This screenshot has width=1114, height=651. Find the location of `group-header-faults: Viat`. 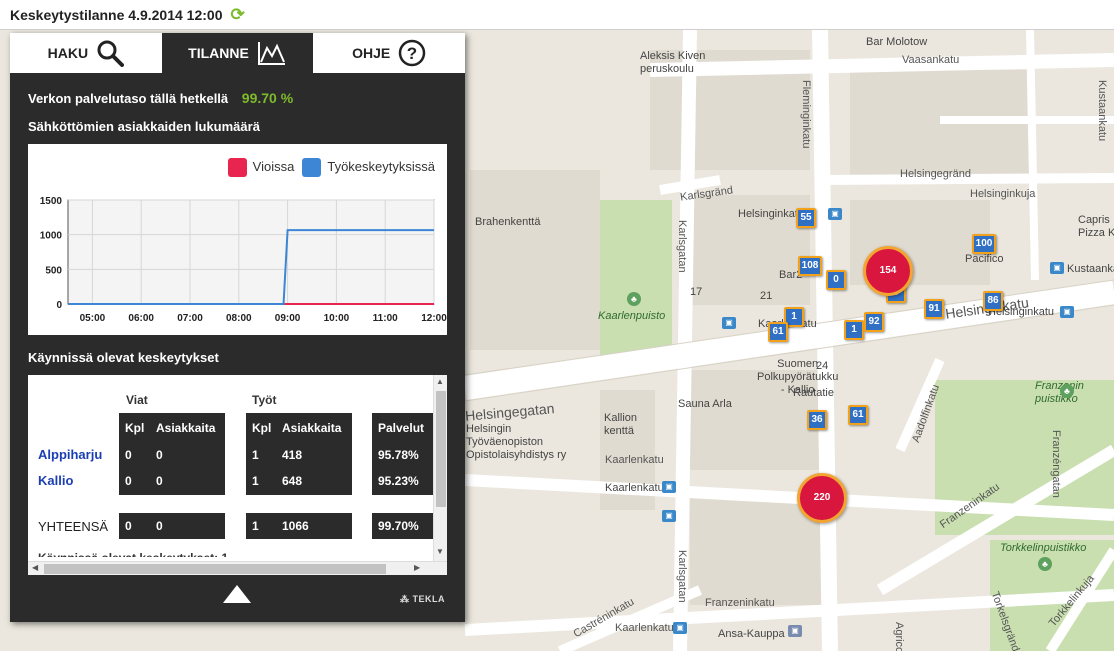

group-header-faults: Viat is located at coordinates (137, 400).